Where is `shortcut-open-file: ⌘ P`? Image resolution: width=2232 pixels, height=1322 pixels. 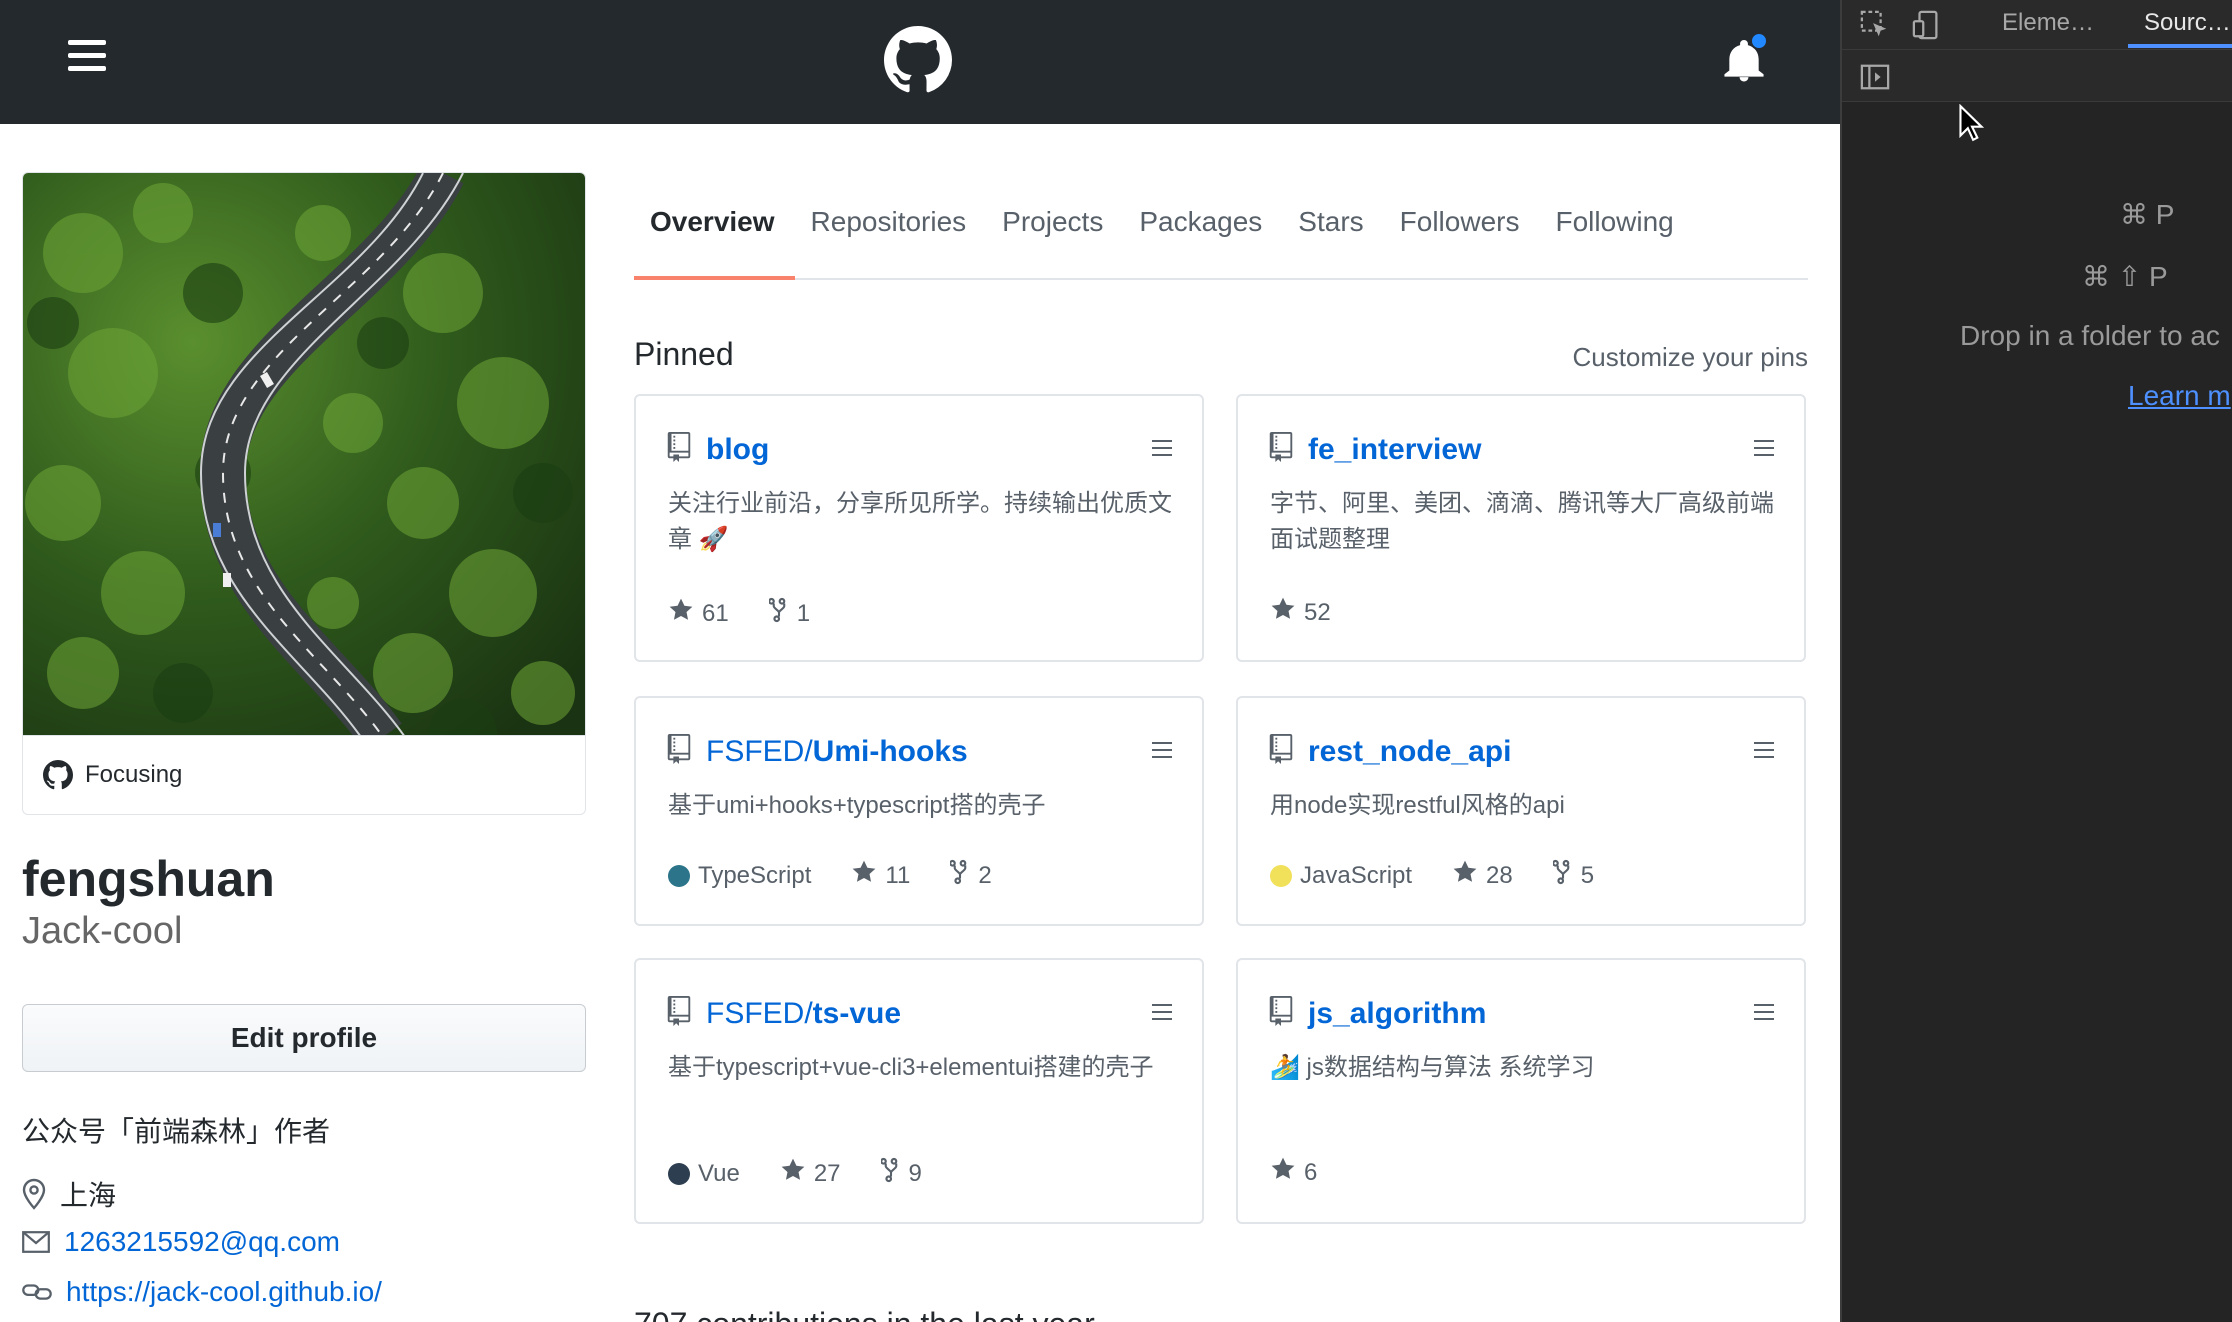 shortcut-open-file: ⌘ P is located at coordinates (2147, 214).